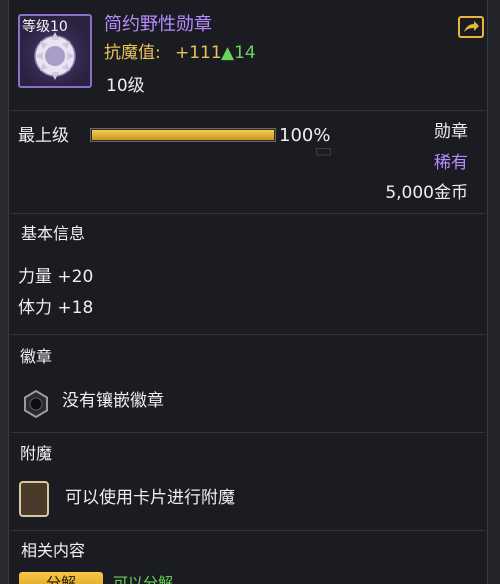 This screenshot has height=584, width=500. I want to click on empty-socket-icon, so click(36, 404).